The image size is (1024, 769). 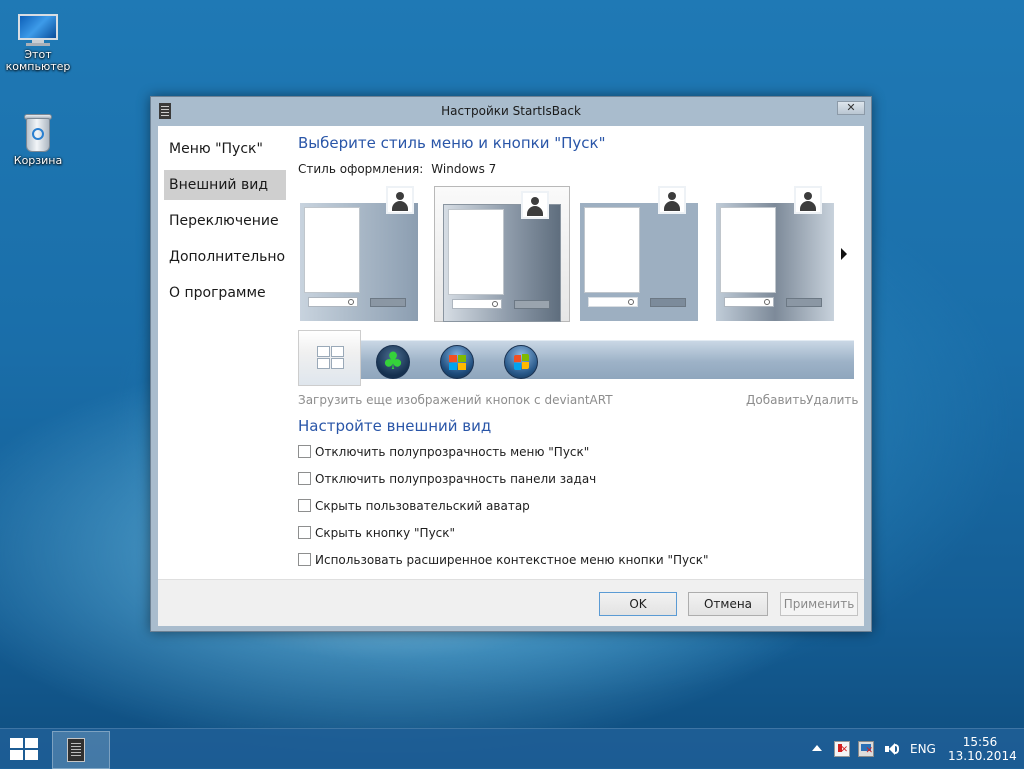 What do you see at coordinates (512, 748) in the screenshot?
I see `taskbar: ✕ ✕ ENG 15:56 13.10.2014` at bounding box center [512, 748].